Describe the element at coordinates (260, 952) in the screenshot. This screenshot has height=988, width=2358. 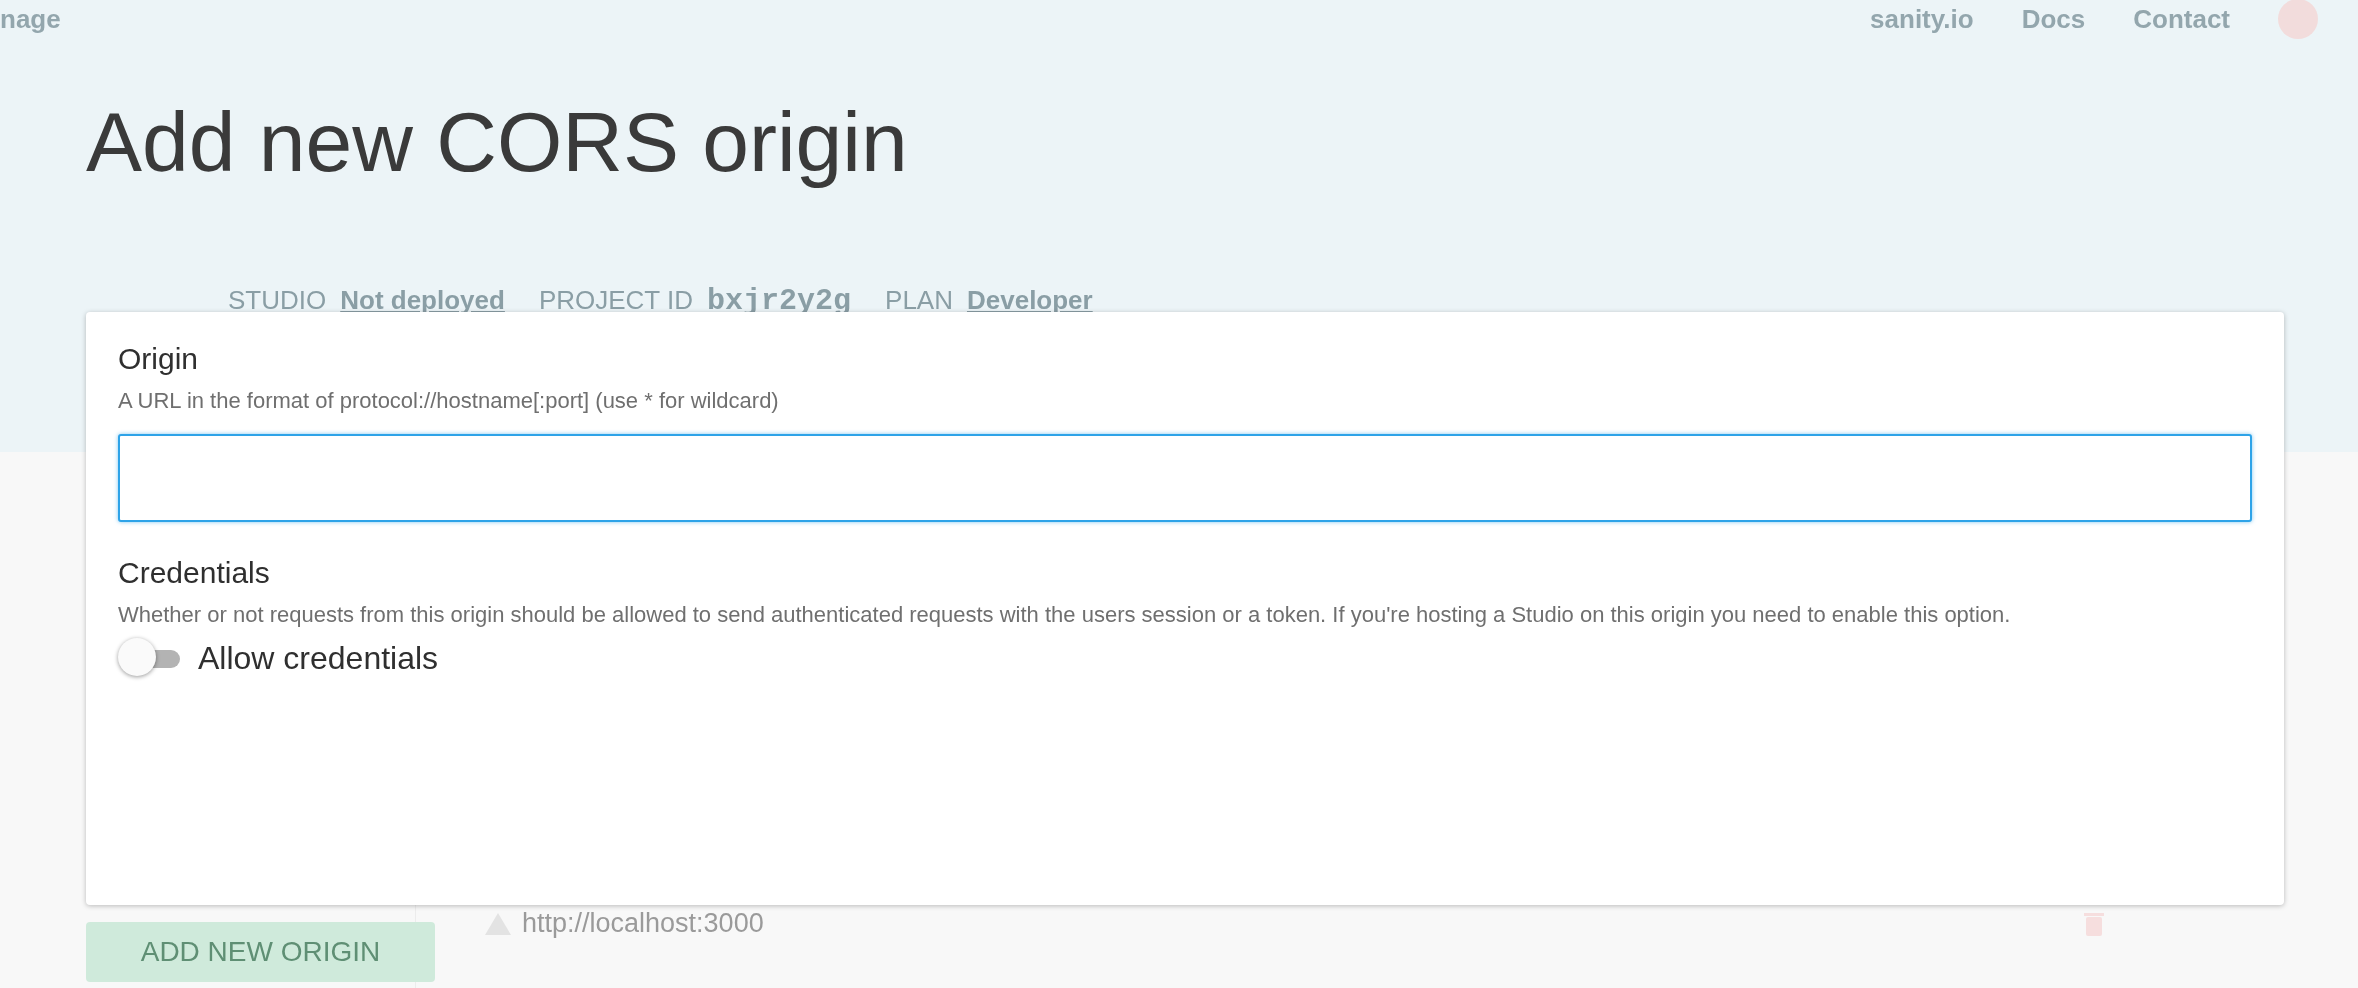
I see `add-origin-button: ADD NEW ORIGIN` at that location.